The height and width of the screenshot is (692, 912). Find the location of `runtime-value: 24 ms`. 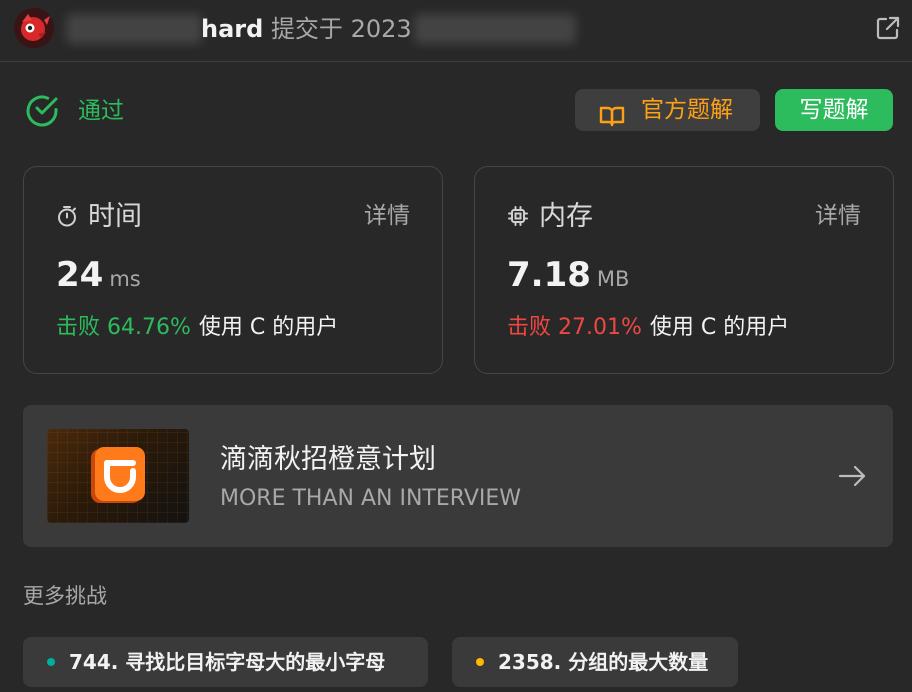

runtime-value: 24 ms is located at coordinates (98, 275).